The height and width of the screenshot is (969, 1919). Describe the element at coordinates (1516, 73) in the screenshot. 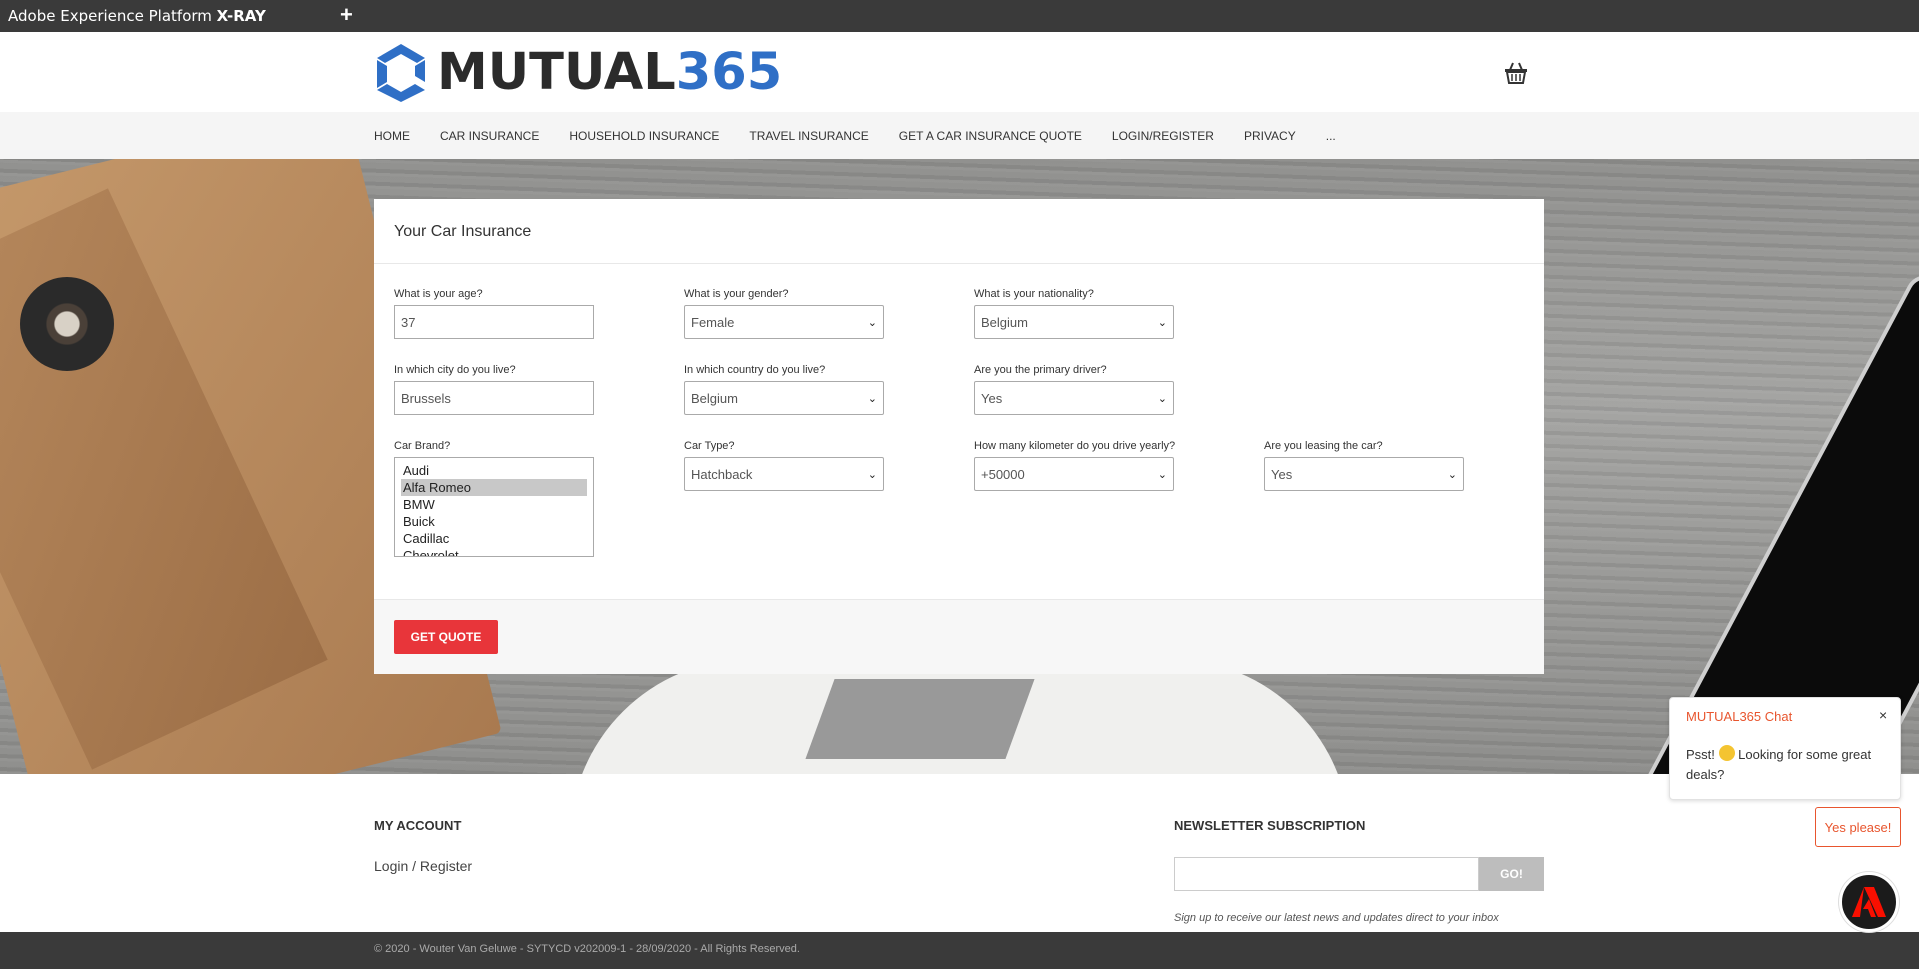

I see `basket-icon` at that location.